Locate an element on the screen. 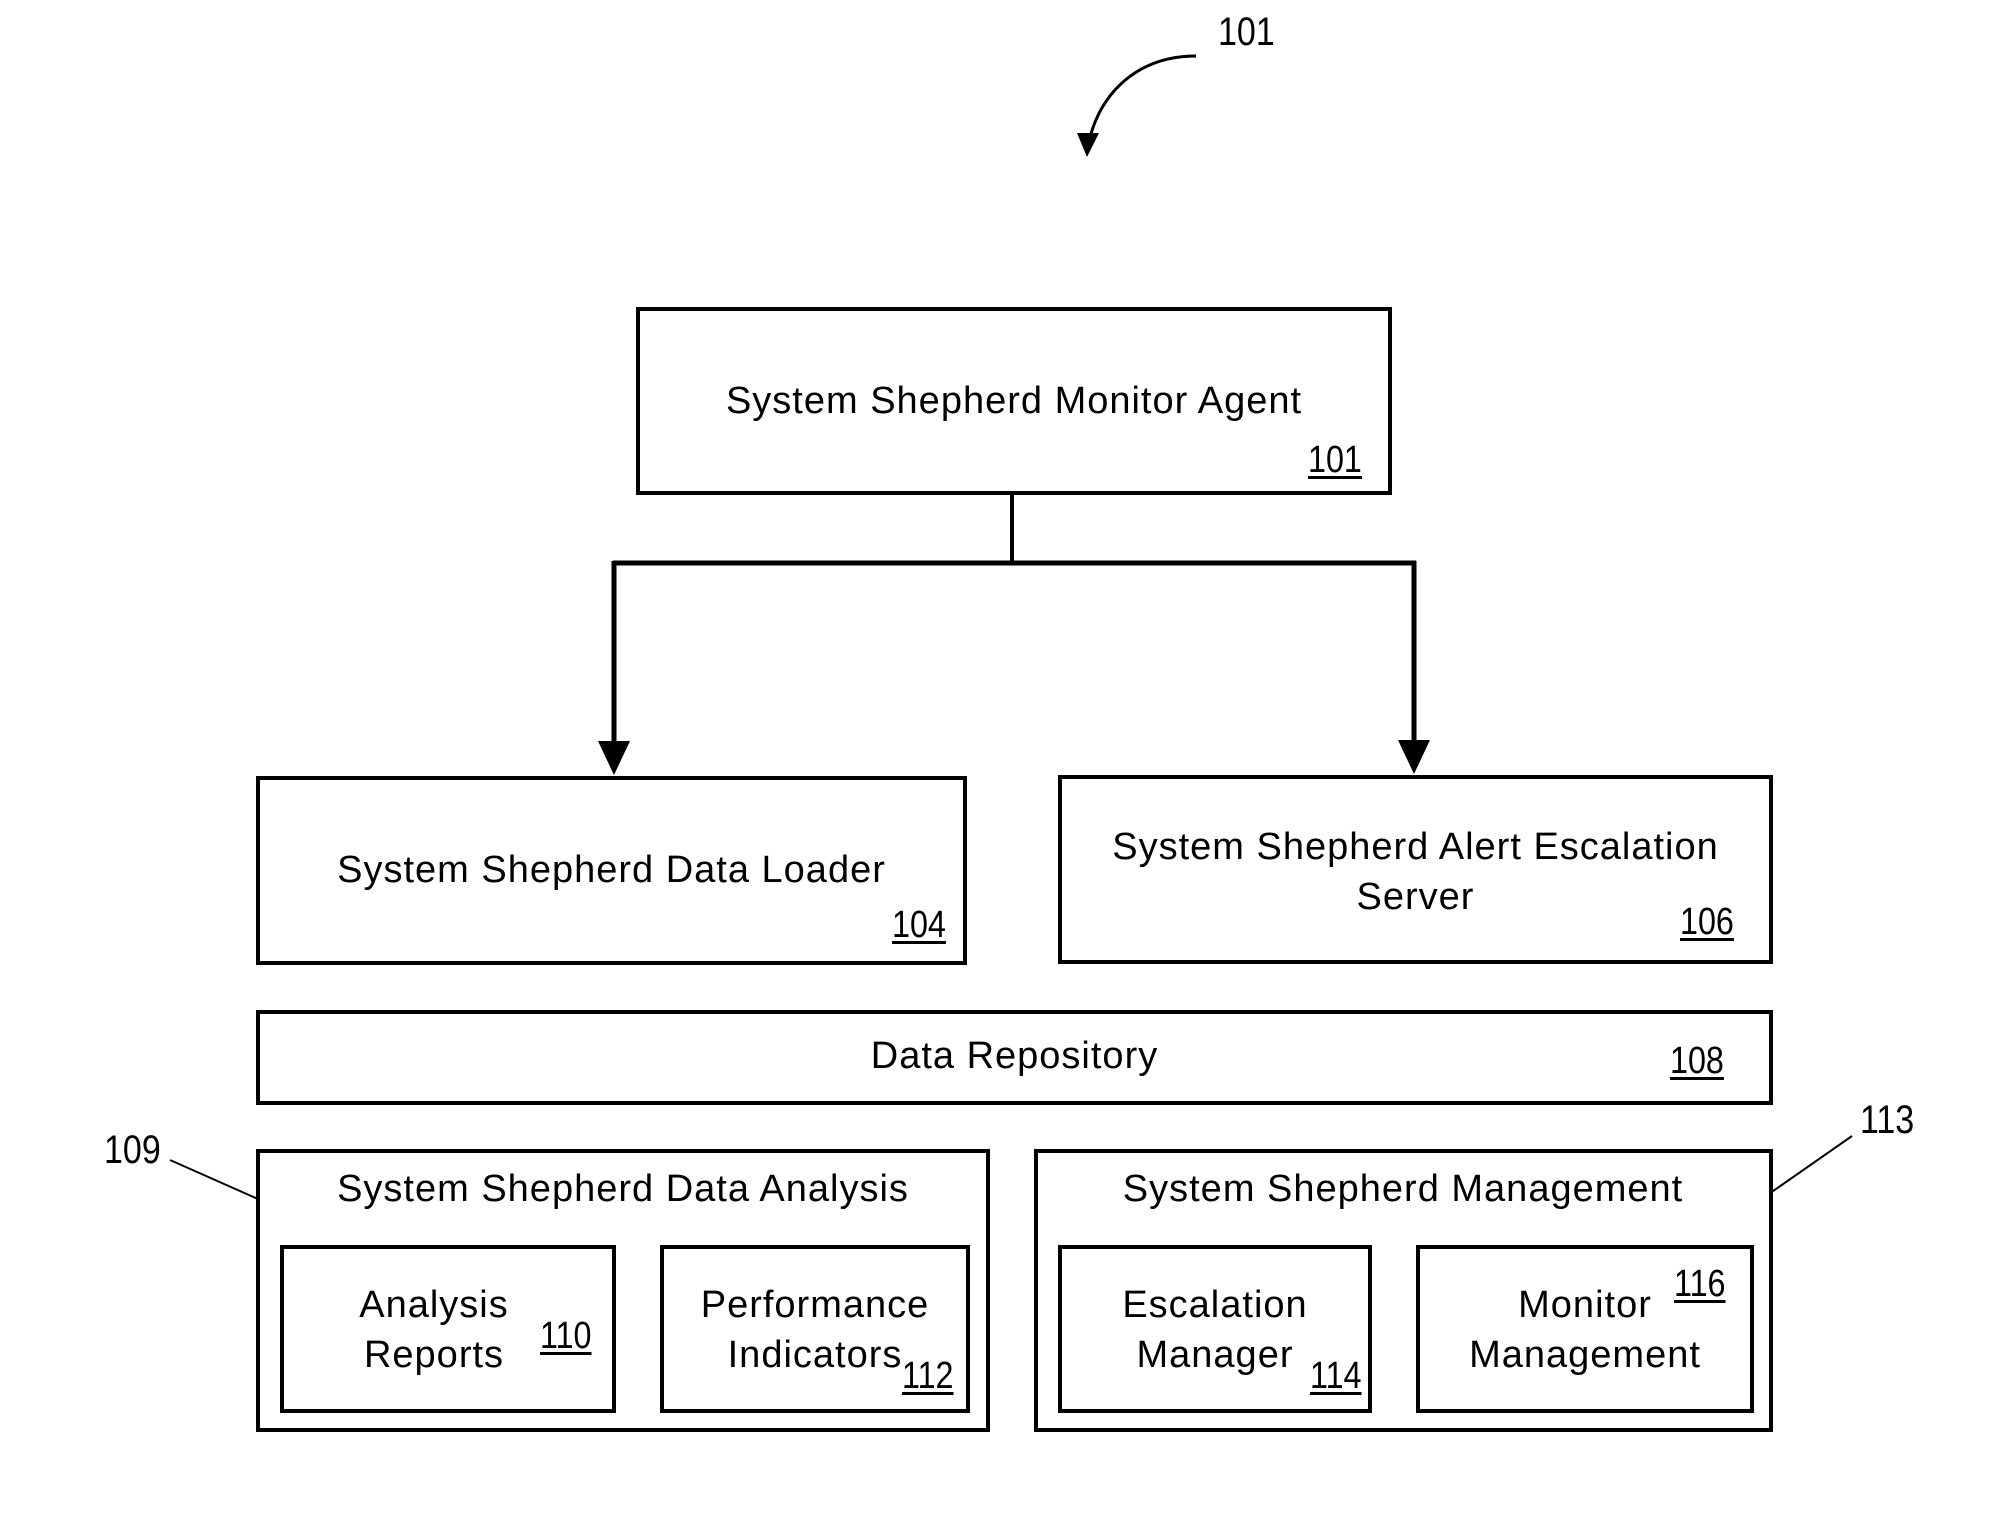  analysis-reports-label-line2: Reports is located at coordinates (434, 1355).